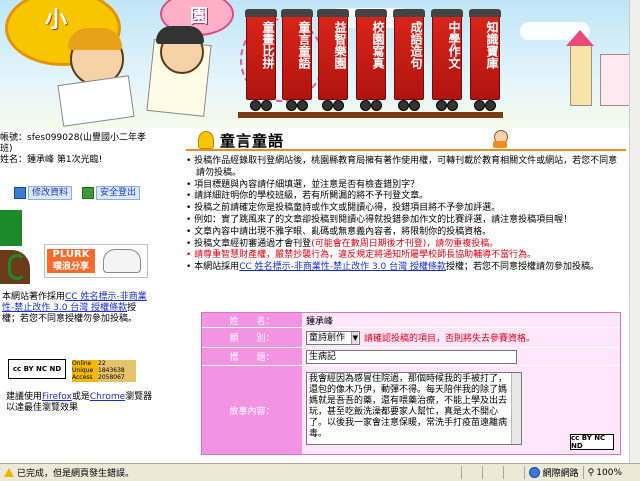 This screenshot has width=640, height=481. I want to click on category-select: 童詩創作, so click(333, 337).